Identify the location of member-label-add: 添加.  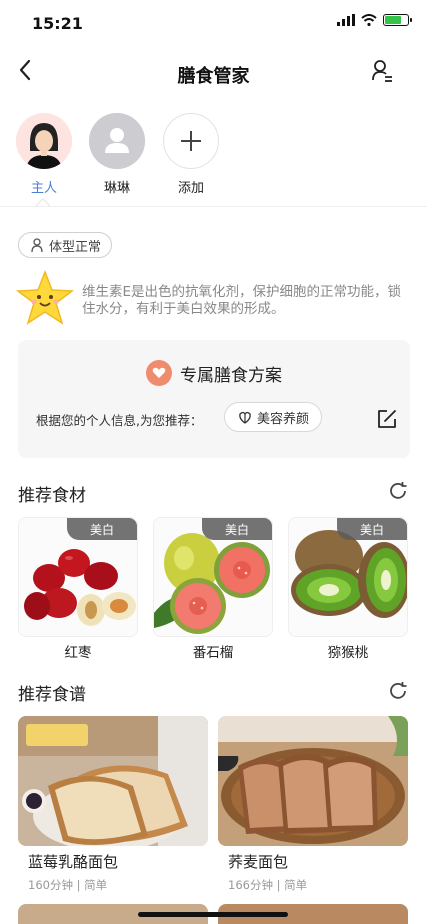
(190, 188).